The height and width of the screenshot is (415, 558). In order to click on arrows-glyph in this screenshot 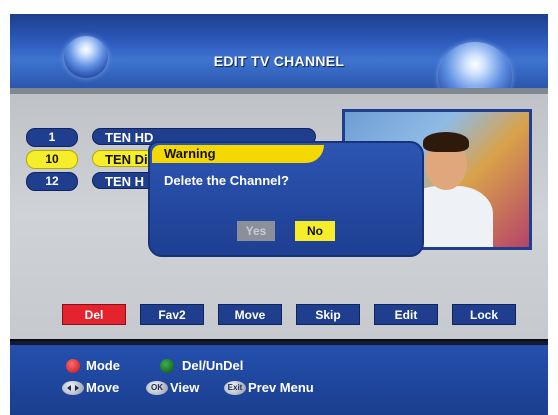, I will do `click(73, 388)`.